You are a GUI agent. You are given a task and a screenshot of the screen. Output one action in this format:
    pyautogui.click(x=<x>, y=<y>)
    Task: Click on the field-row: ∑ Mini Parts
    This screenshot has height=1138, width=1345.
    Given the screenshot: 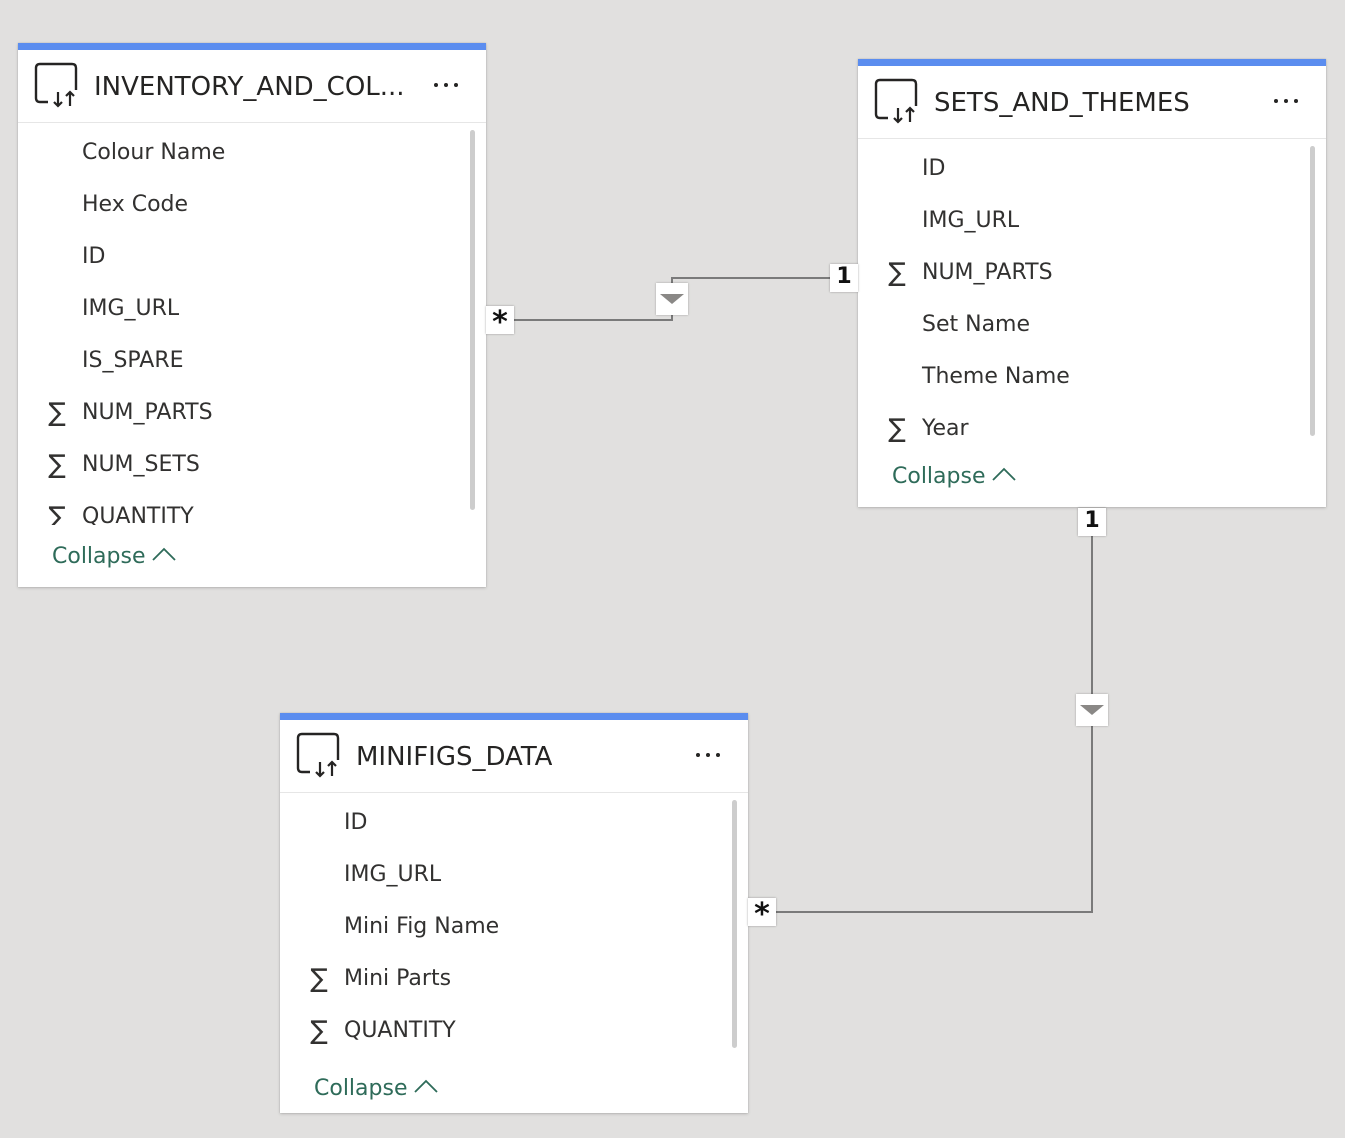 What is the action you would take?
    pyautogui.click(x=514, y=979)
    